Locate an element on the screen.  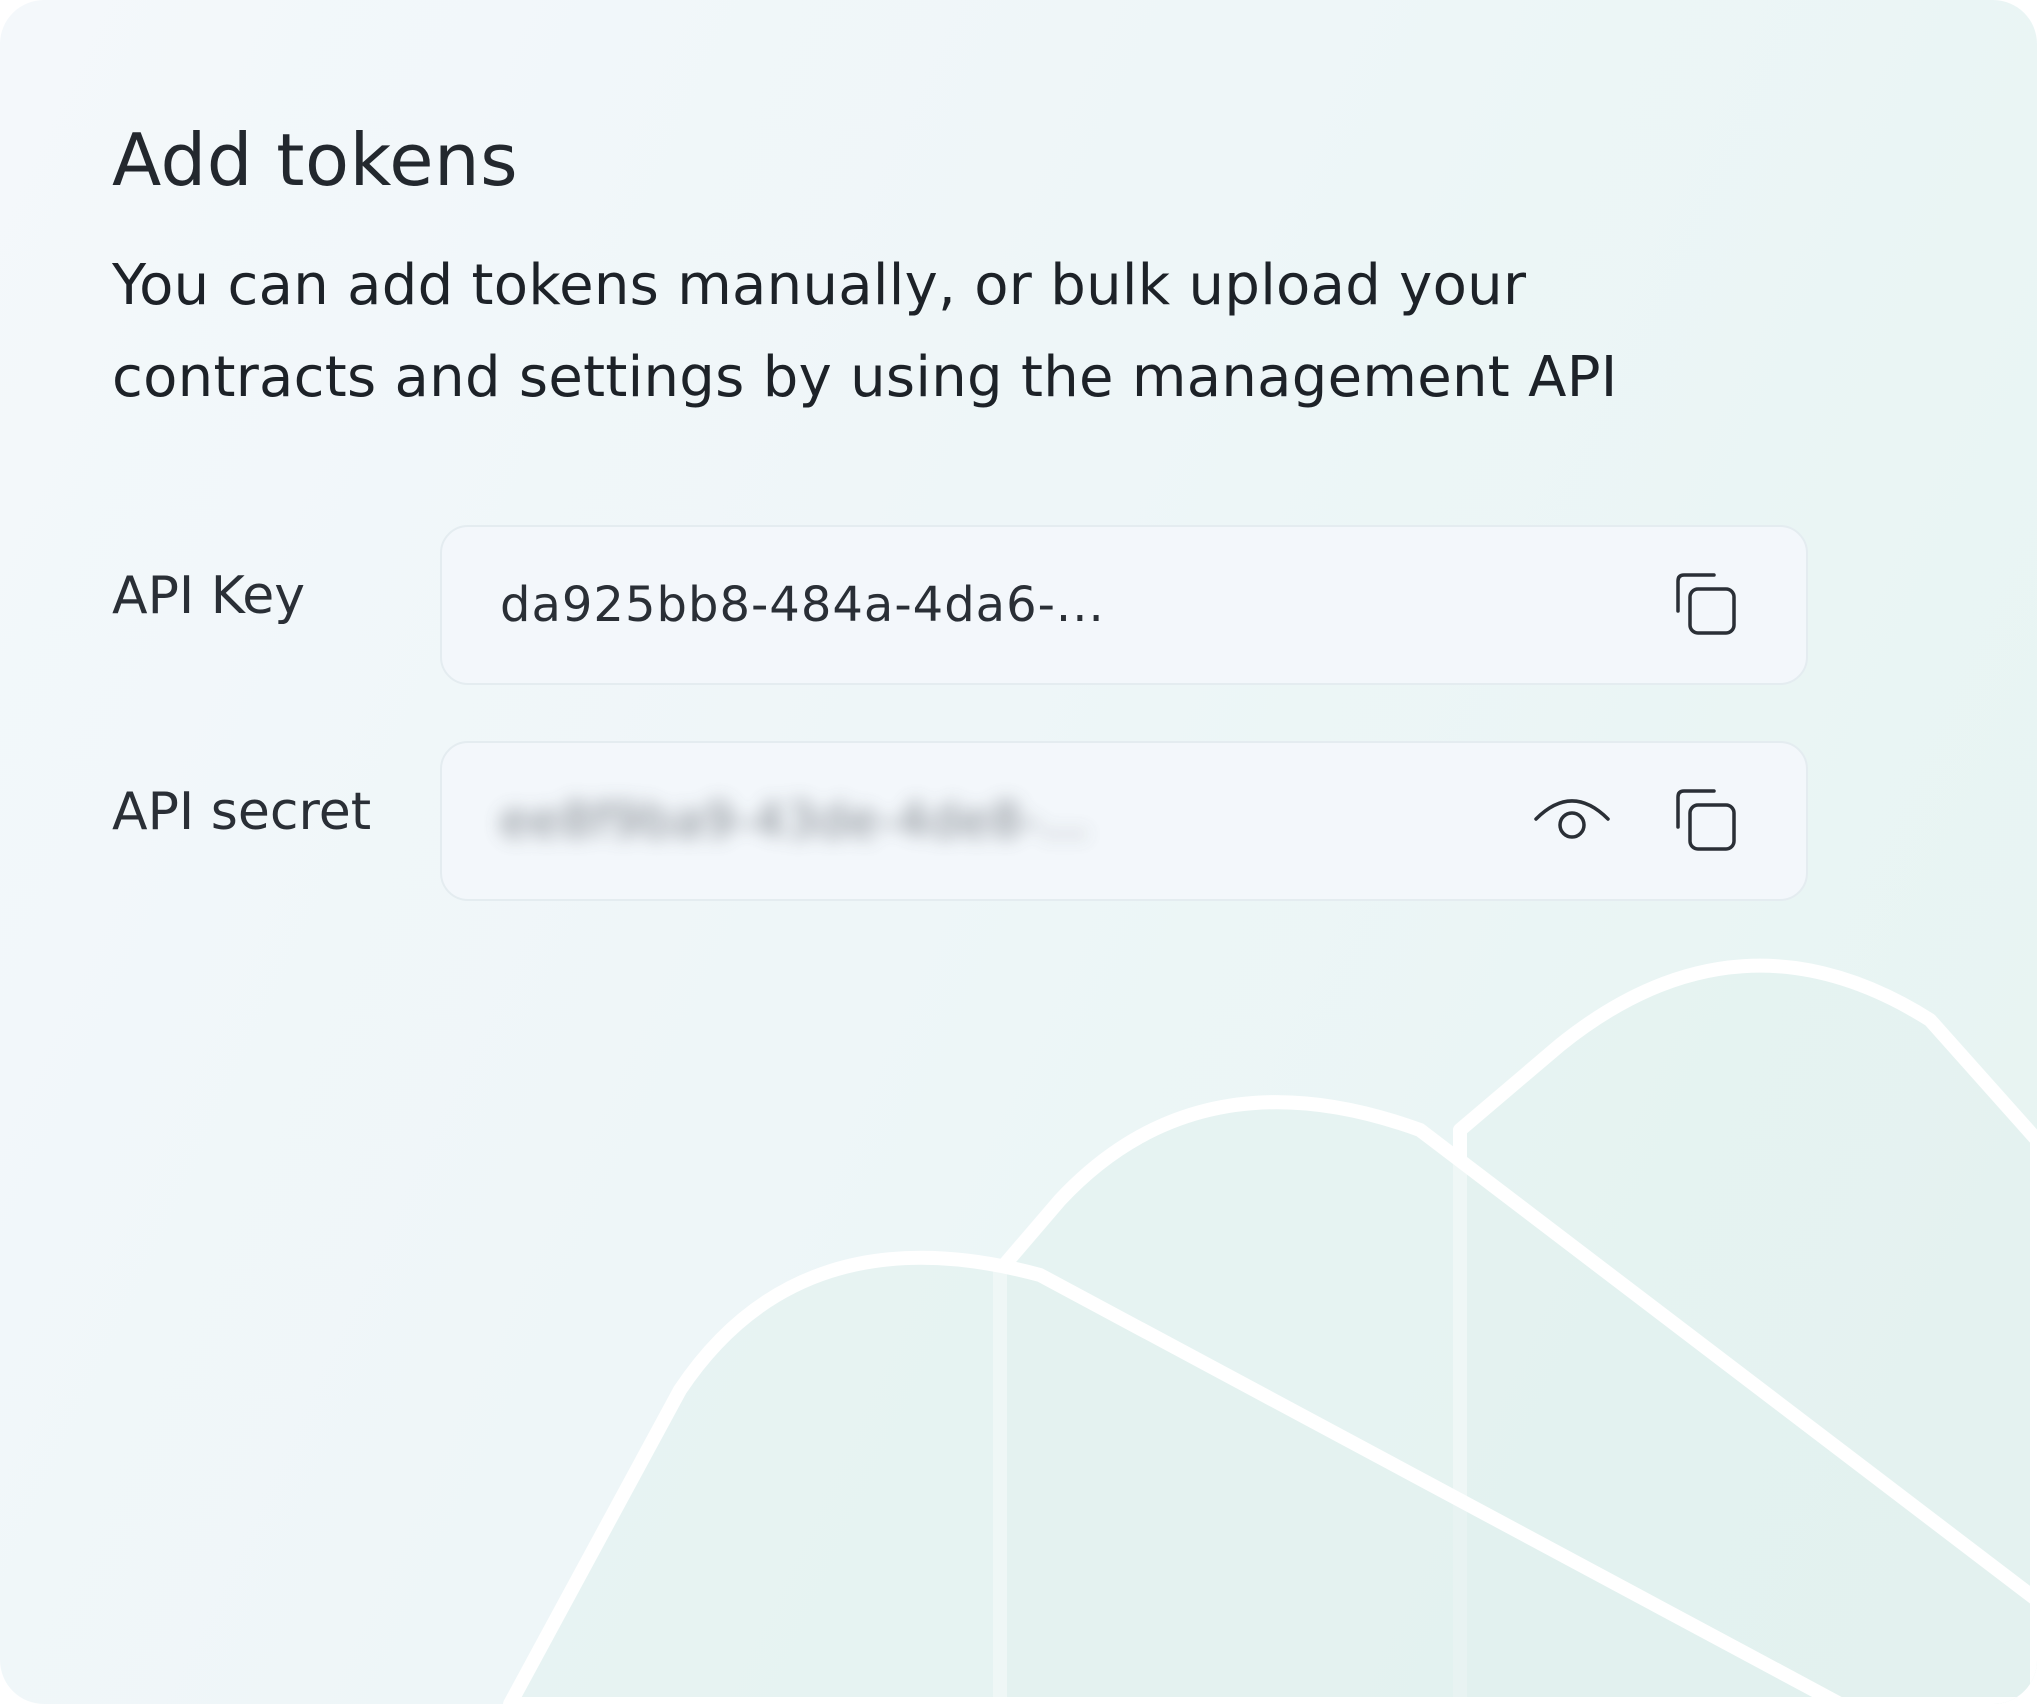
copy-api-key-button is located at coordinates (1706, 605).